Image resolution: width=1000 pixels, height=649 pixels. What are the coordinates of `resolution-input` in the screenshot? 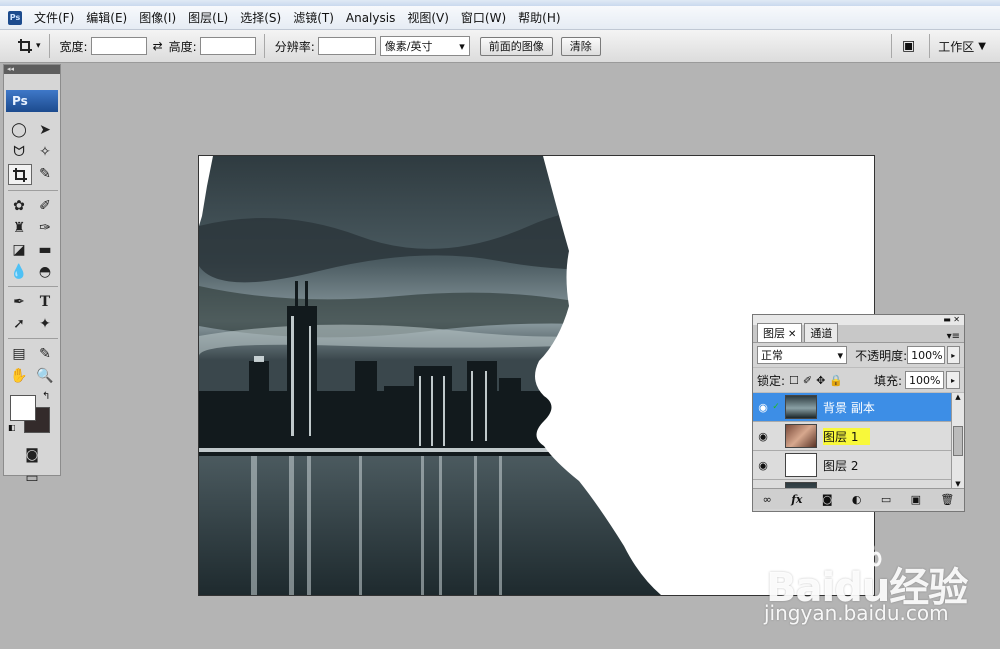 It's located at (346, 46).